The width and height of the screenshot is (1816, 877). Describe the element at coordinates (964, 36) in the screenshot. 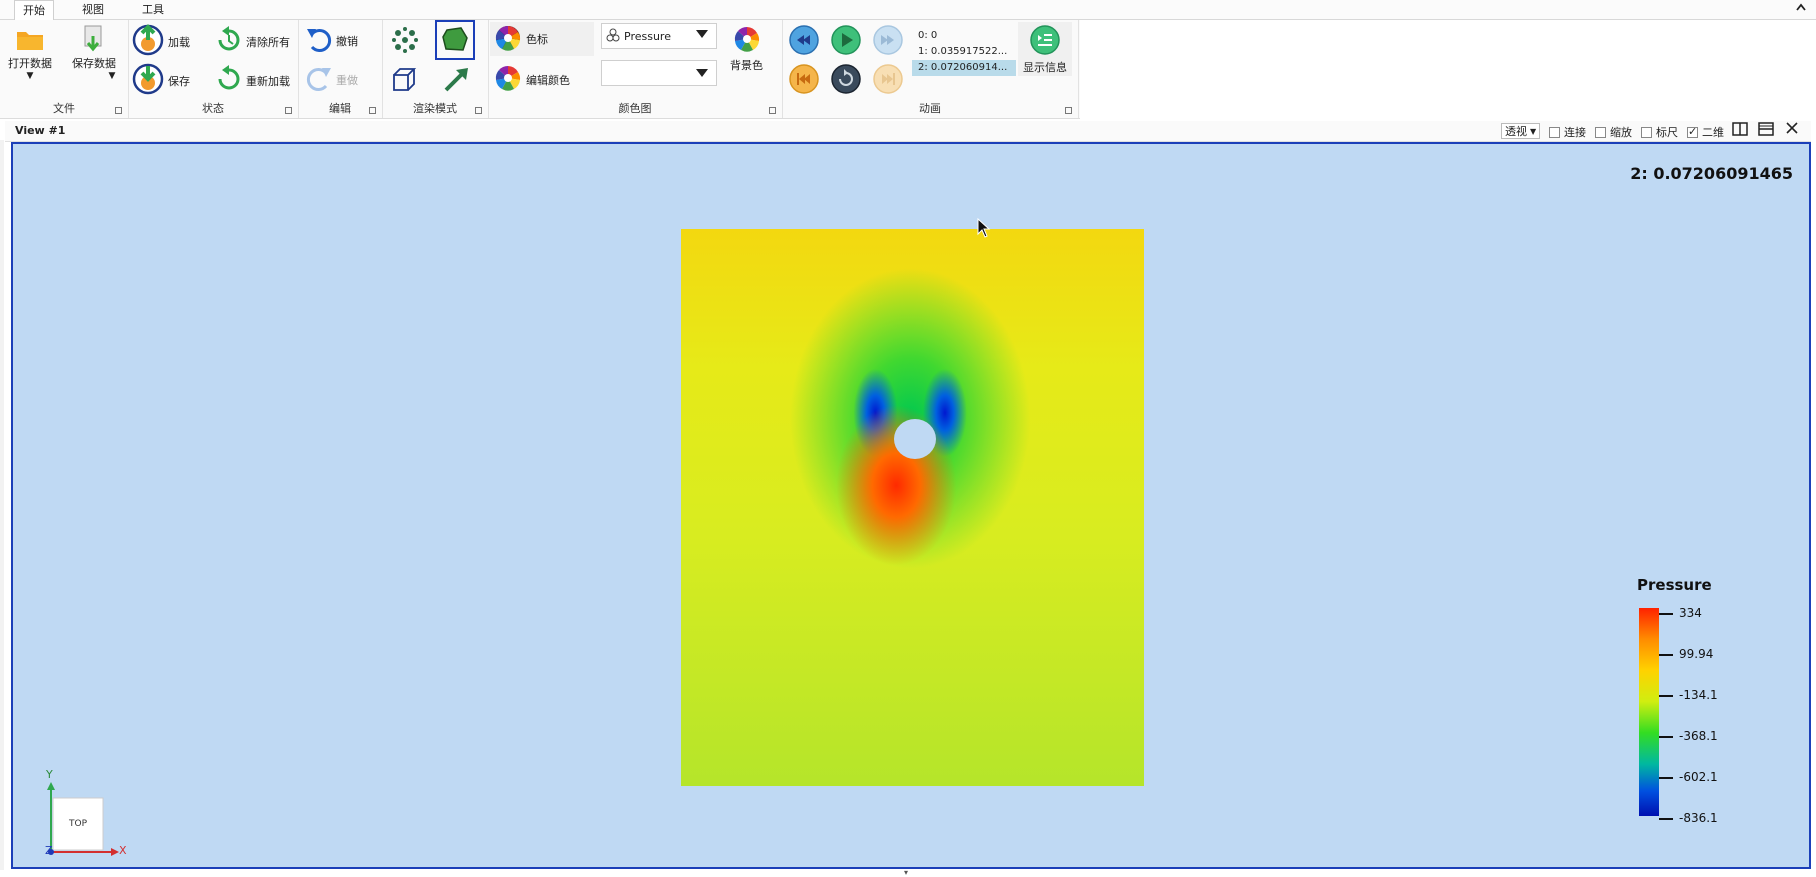

I see `timestep-item: 0` at that location.